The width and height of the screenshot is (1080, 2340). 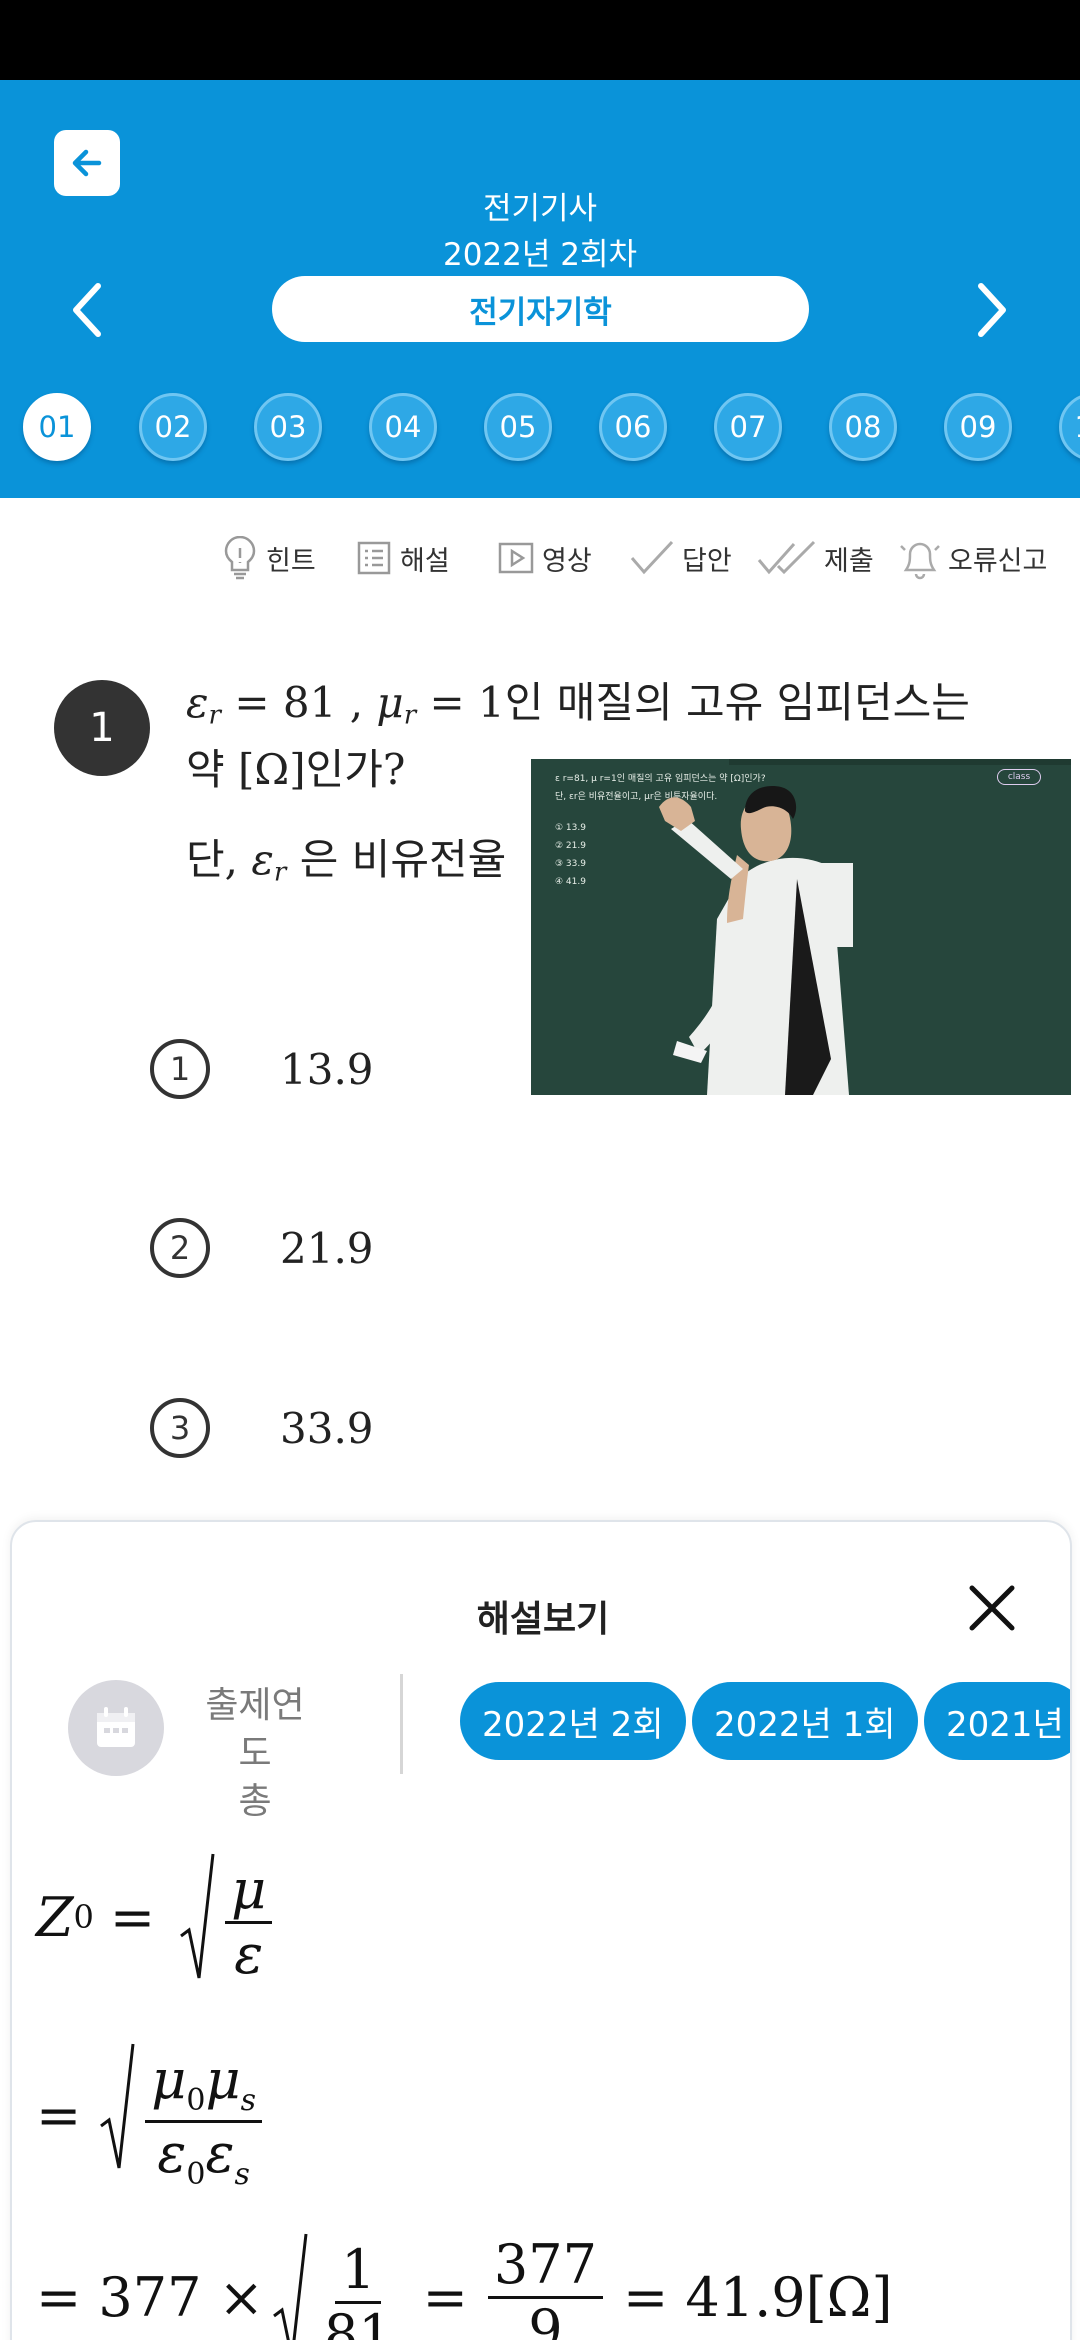 What do you see at coordinates (863, 427) in the screenshot?
I see `question-number-button: 08` at bounding box center [863, 427].